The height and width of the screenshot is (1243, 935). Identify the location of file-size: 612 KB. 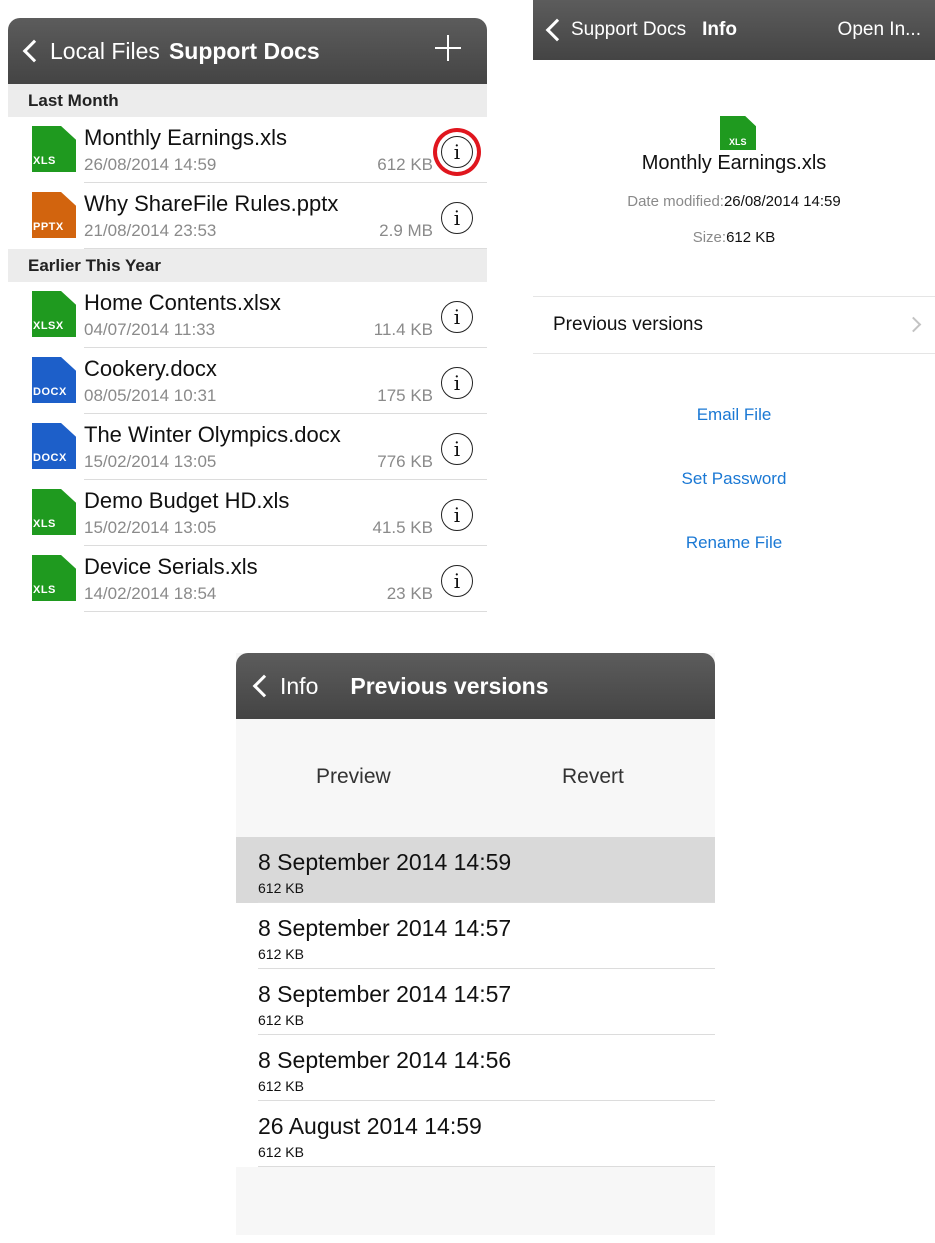
(405, 164).